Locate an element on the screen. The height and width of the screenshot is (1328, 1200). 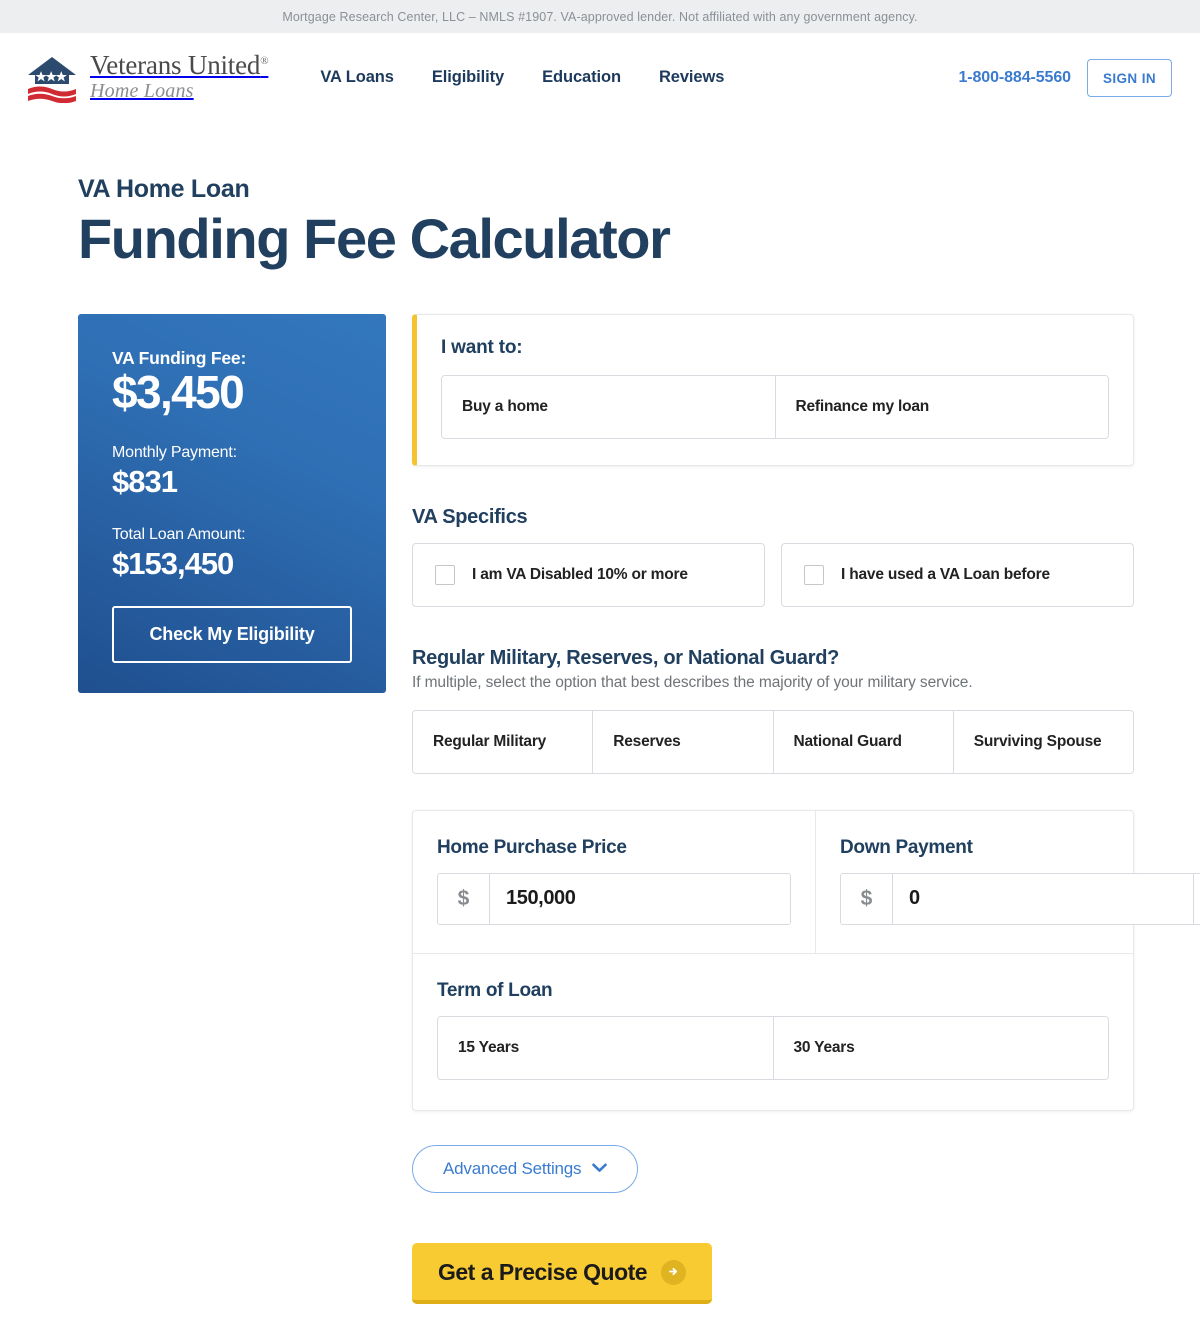
advanced-settings-label: Advanced Settings is located at coordinates (512, 1168).